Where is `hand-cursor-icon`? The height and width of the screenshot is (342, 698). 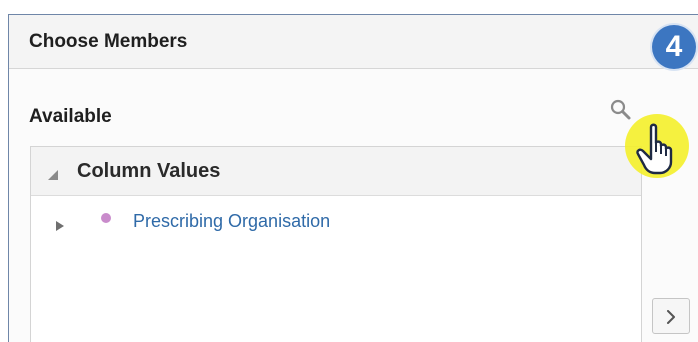
hand-cursor-icon is located at coordinates (660, 148).